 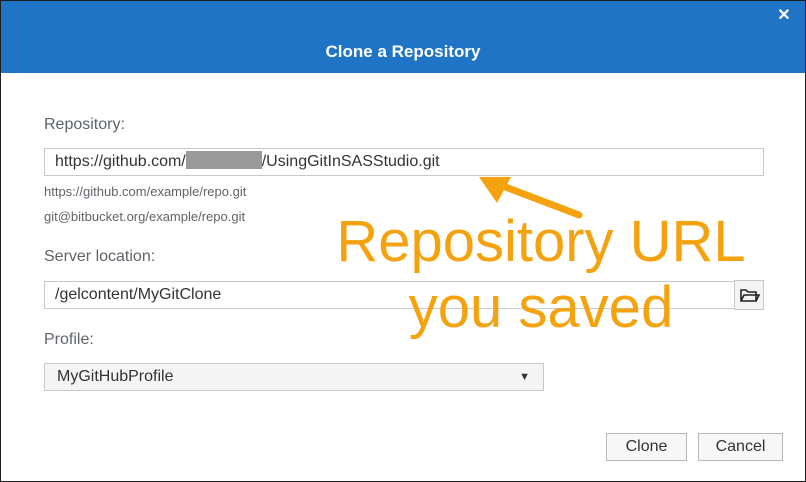 What do you see at coordinates (740, 447) in the screenshot?
I see `cancel-button: Cancel` at bounding box center [740, 447].